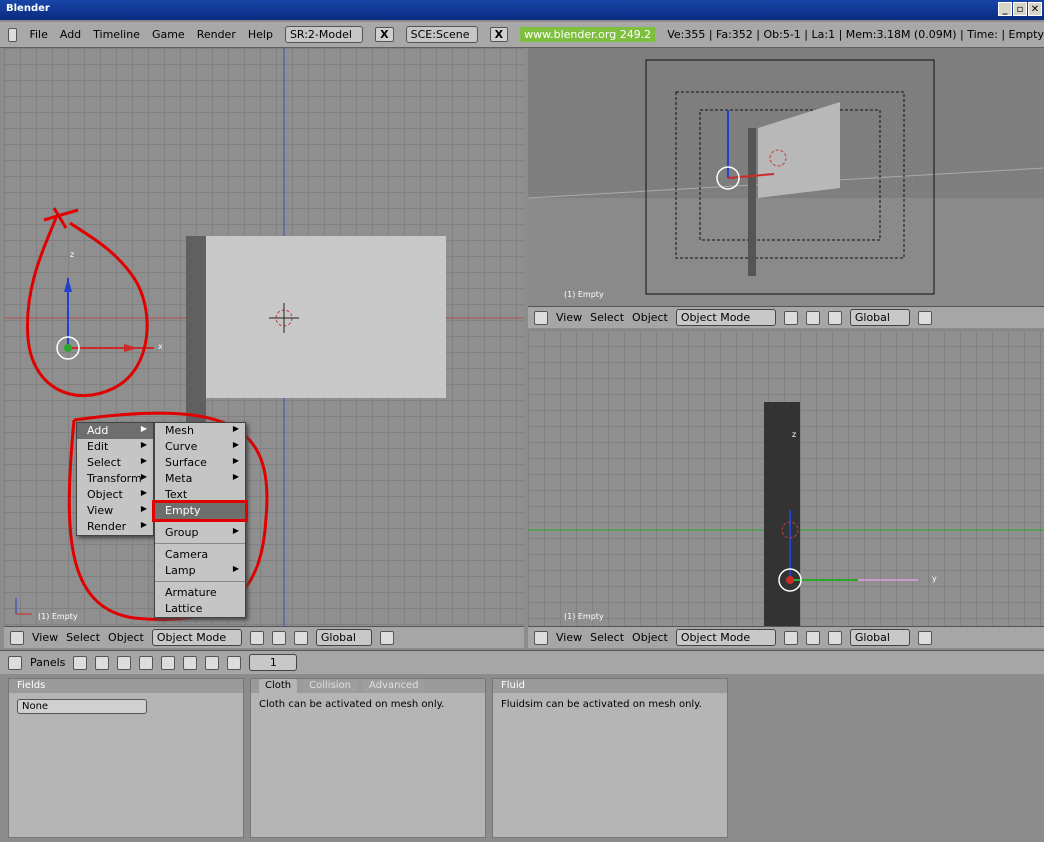  What do you see at coordinates (116, 34) in the screenshot?
I see `menu-timeline: Timeline` at bounding box center [116, 34].